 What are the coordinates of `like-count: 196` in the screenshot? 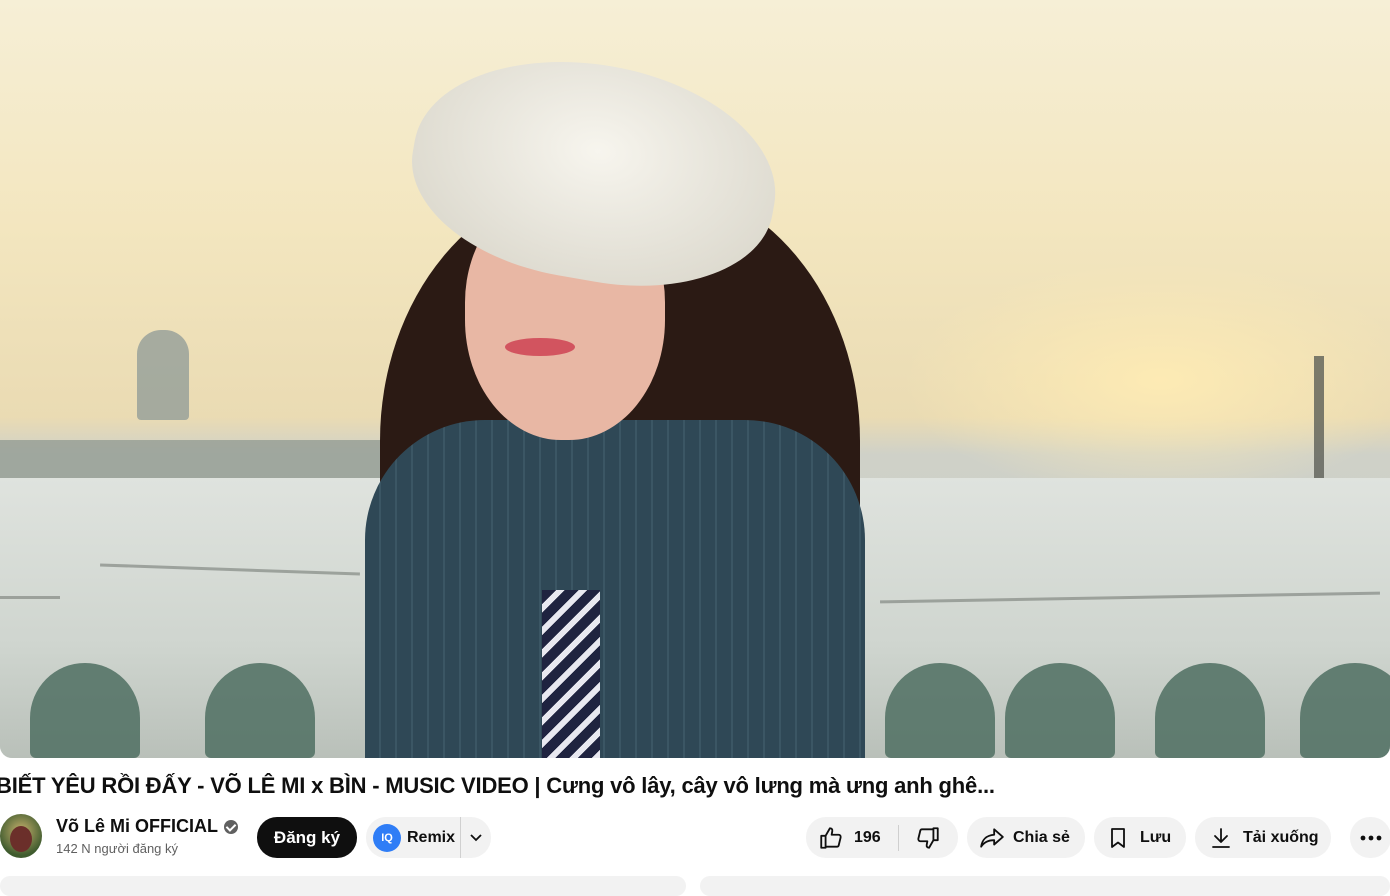 It's located at (867, 837).